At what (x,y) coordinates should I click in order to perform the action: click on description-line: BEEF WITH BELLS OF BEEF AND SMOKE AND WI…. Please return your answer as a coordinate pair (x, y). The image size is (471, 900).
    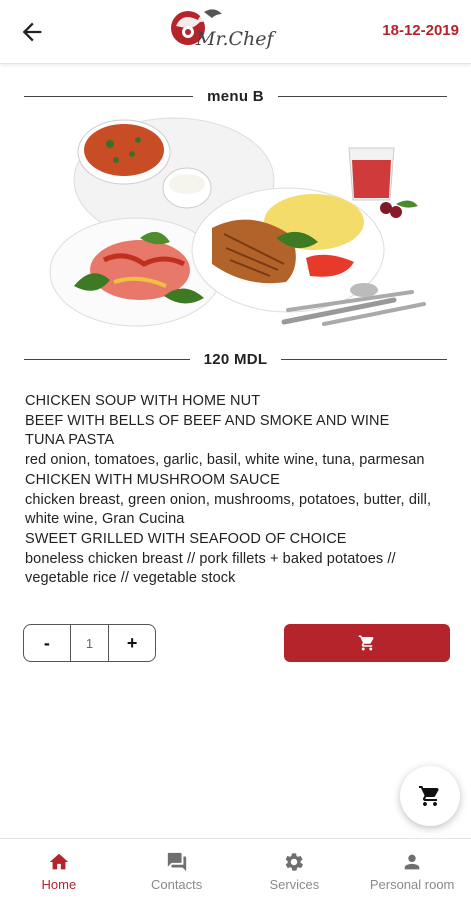
    Looking at the image, I should click on (207, 420).